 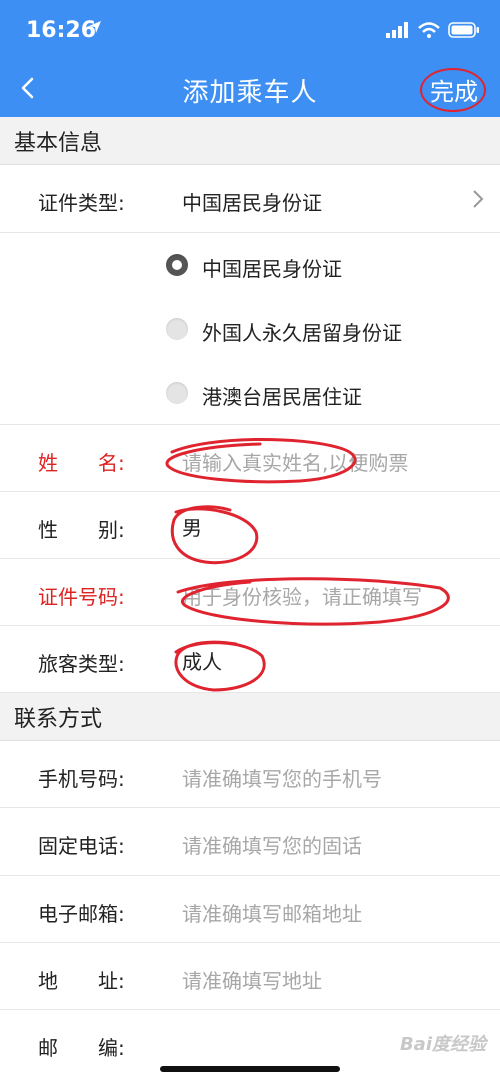 What do you see at coordinates (177, 265) in the screenshot?
I see `radio-checked-icon` at bounding box center [177, 265].